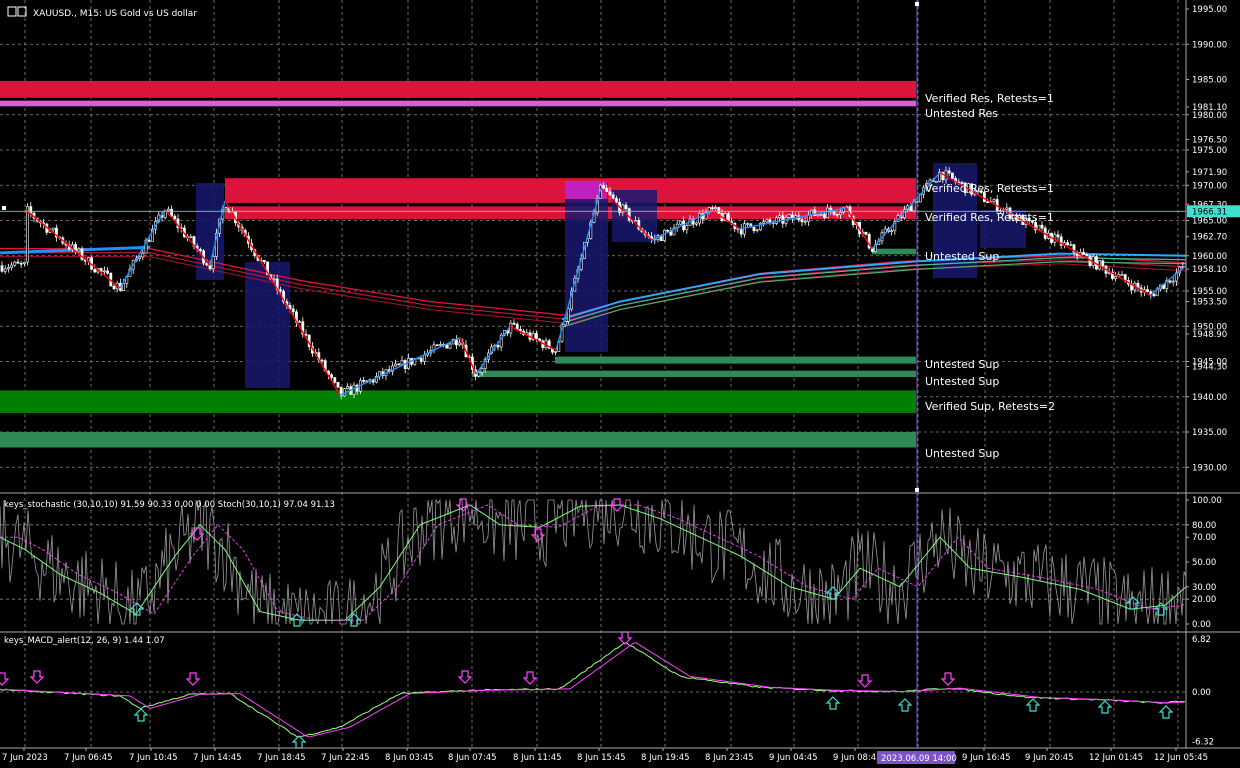 The image size is (1240, 768). What do you see at coordinates (1204, 538) in the screenshot?
I see `stoch-axis-label: 70.00` at bounding box center [1204, 538].